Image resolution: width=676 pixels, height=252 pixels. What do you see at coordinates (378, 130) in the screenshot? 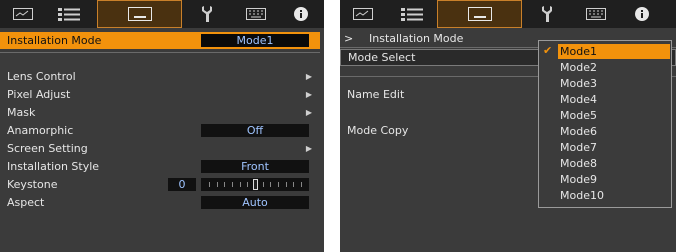
I see `menu-row-label: Mode Copy` at bounding box center [378, 130].